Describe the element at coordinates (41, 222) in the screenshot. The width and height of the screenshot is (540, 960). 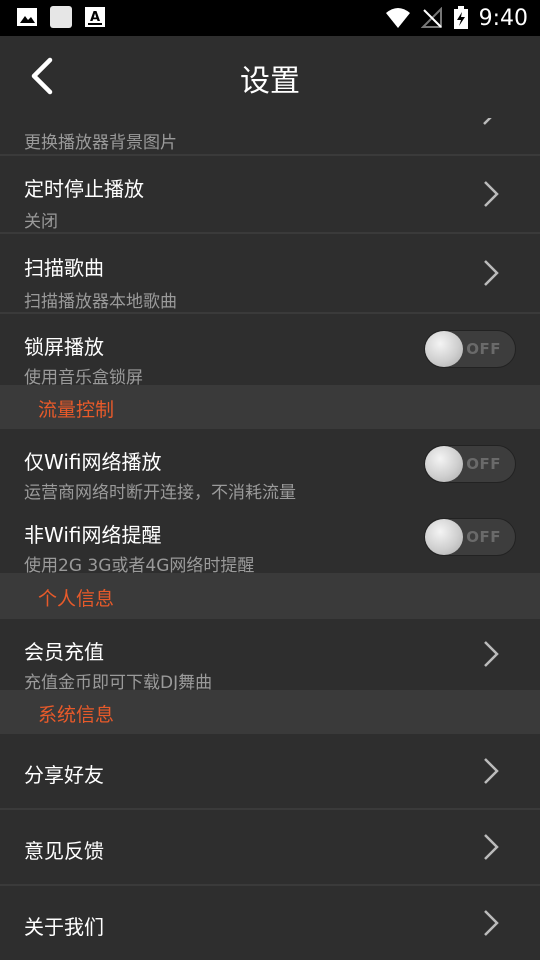
I see `list-item-subtitle: 关闭` at that location.